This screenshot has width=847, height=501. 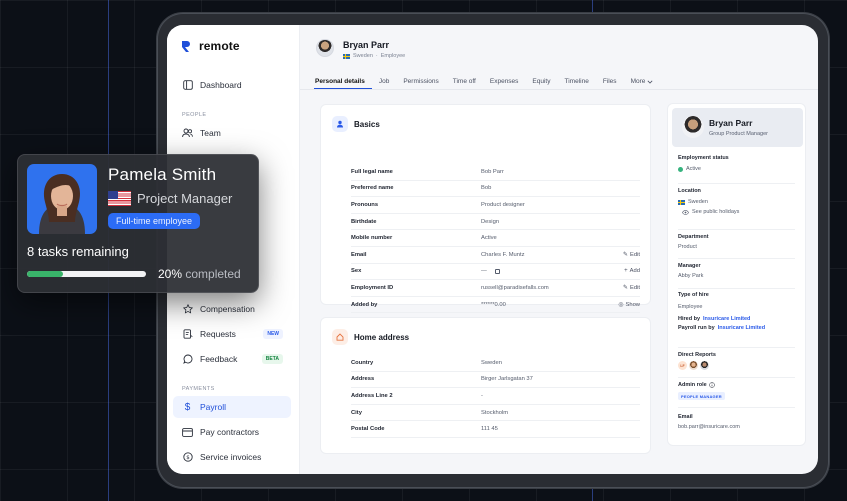 I want to click on field-label: Manager, so click(x=689, y=266).